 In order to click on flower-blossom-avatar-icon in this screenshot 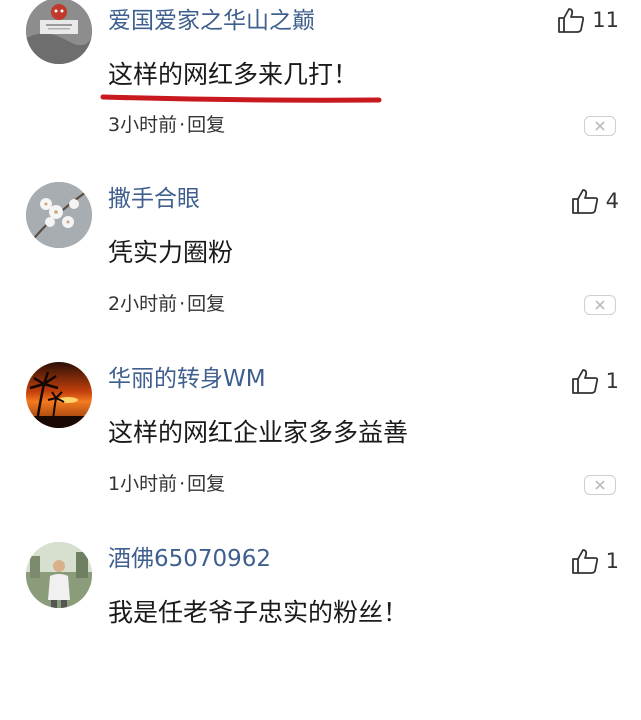, I will do `click(59, 215)`.